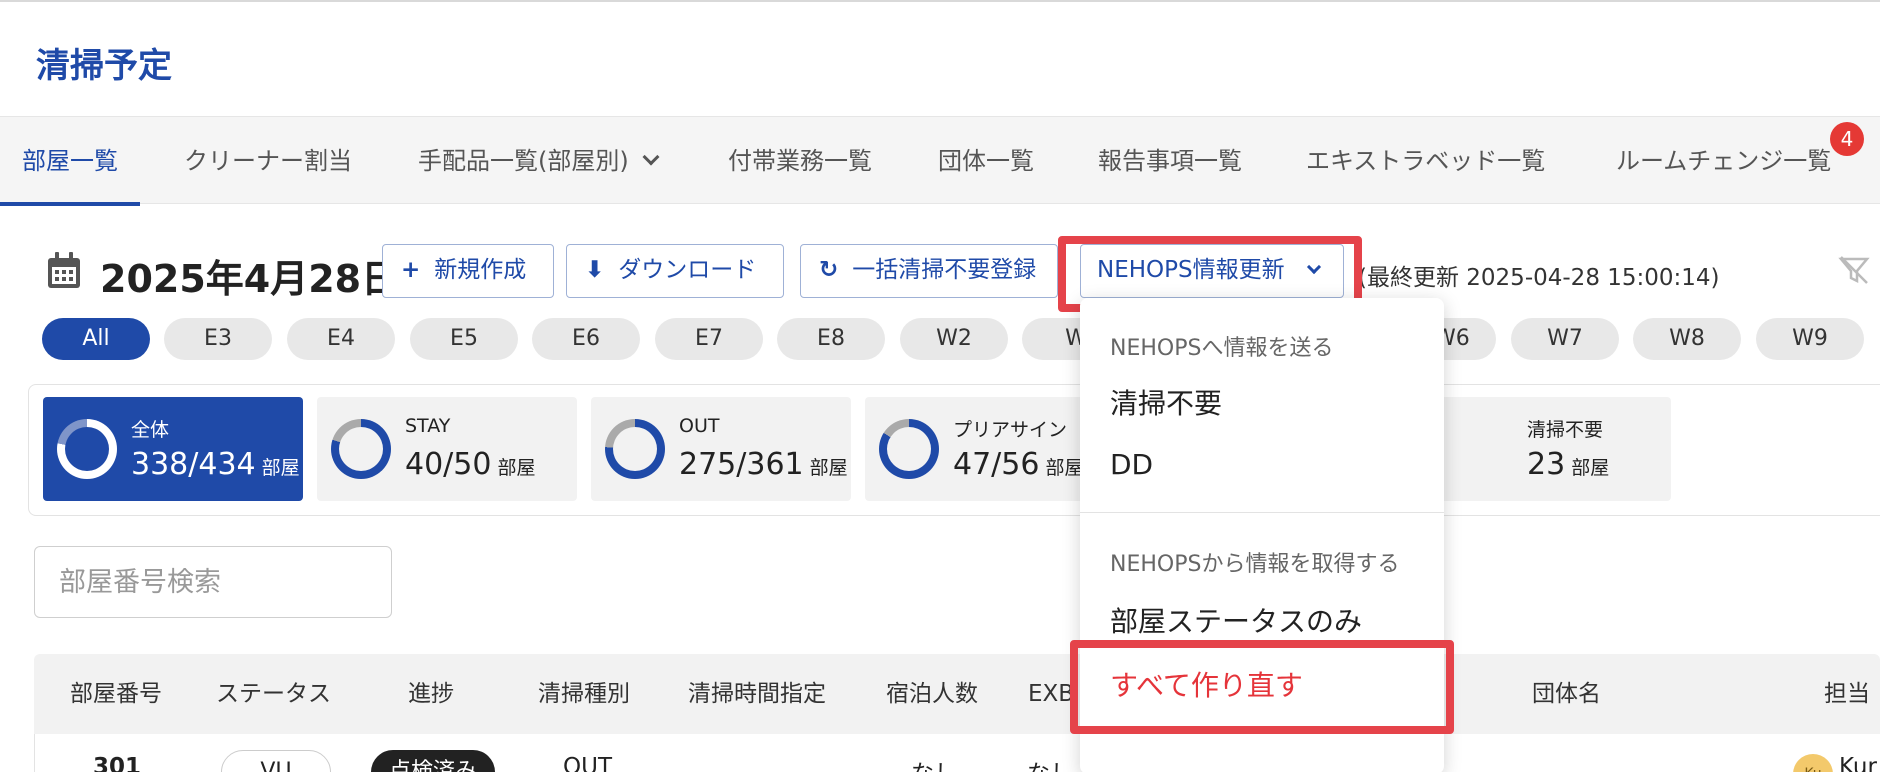 This screenshot has height=772, width=1880. What do you see at coordinates (741, 464) in the screenshot?
I see `stat-number: 275/361` at bounding box center [741, 464].